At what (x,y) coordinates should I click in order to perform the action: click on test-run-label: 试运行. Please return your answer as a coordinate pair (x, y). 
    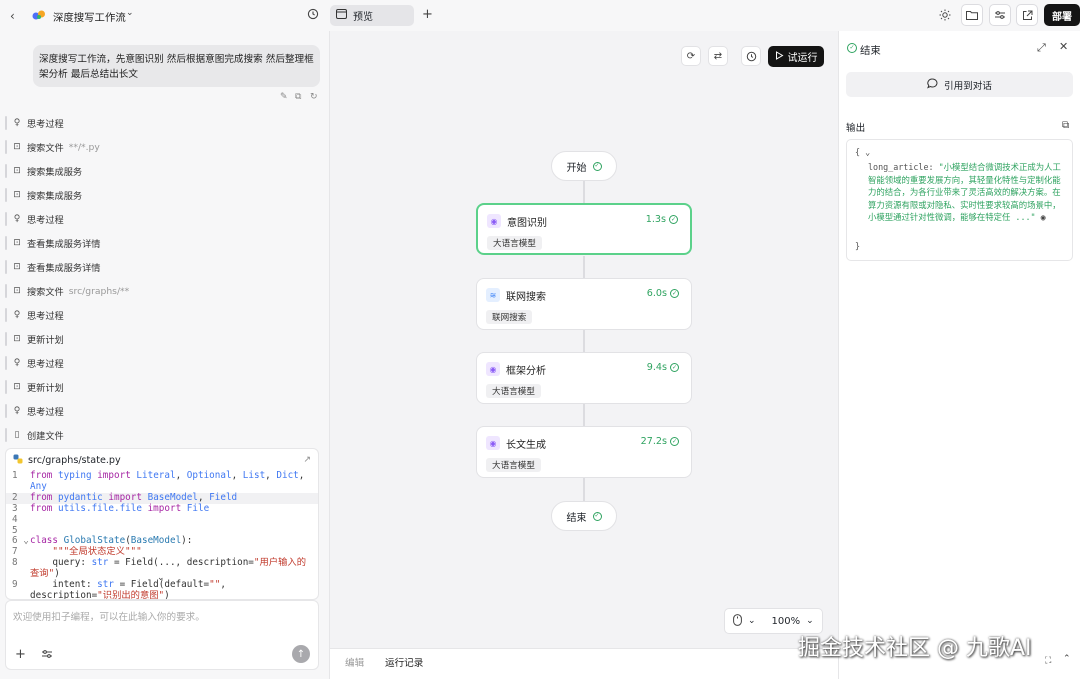
    Looking at the image, I should click on (802, 58).